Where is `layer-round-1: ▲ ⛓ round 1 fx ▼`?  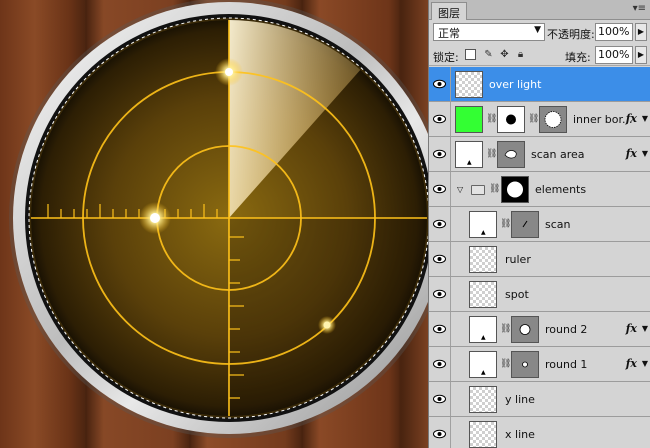
layer-round-1: ▲ ⛓ round 1 fx ▼ is located at coordinates (539, 364).